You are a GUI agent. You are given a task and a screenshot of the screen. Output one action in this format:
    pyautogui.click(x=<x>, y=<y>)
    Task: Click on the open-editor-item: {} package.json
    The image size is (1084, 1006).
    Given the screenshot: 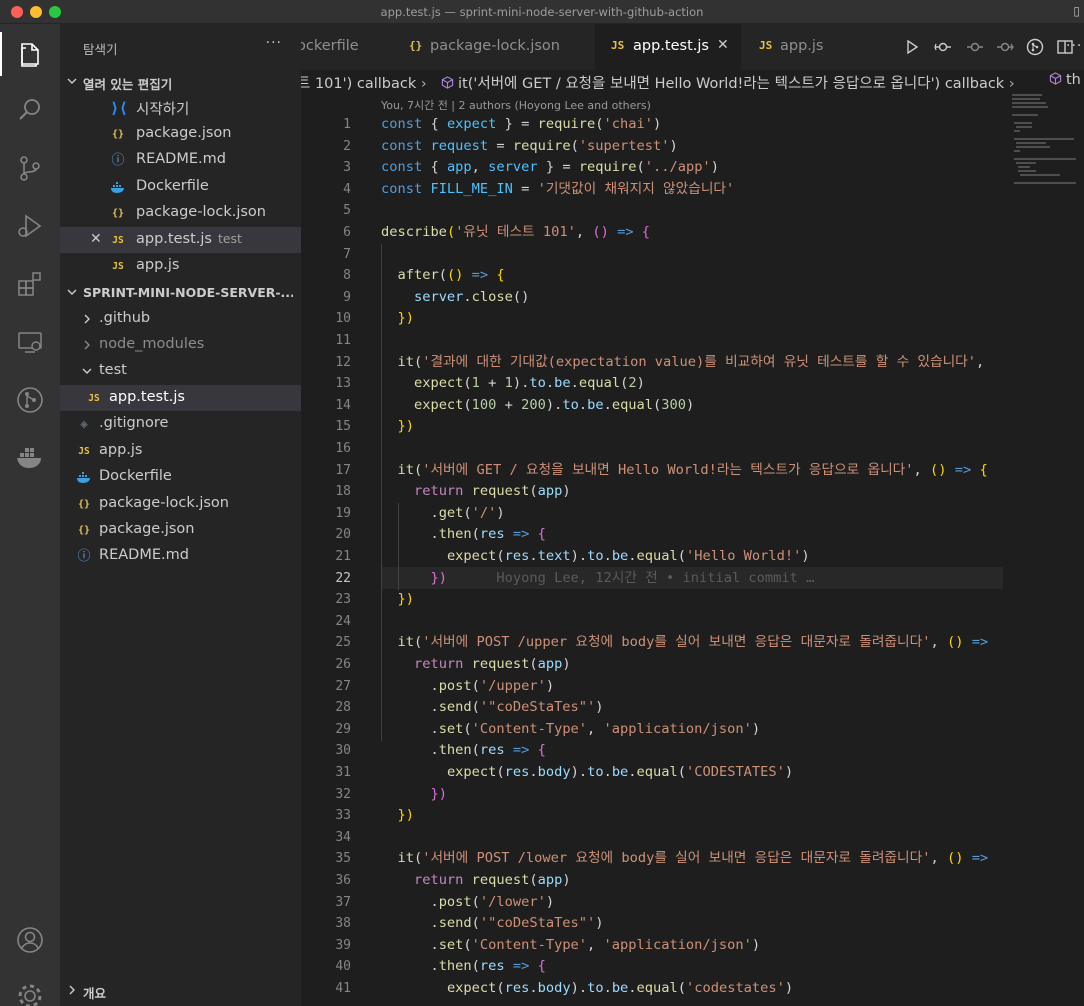 What is the action you would take?
    pyautogui.click(x=180, y=134)
    